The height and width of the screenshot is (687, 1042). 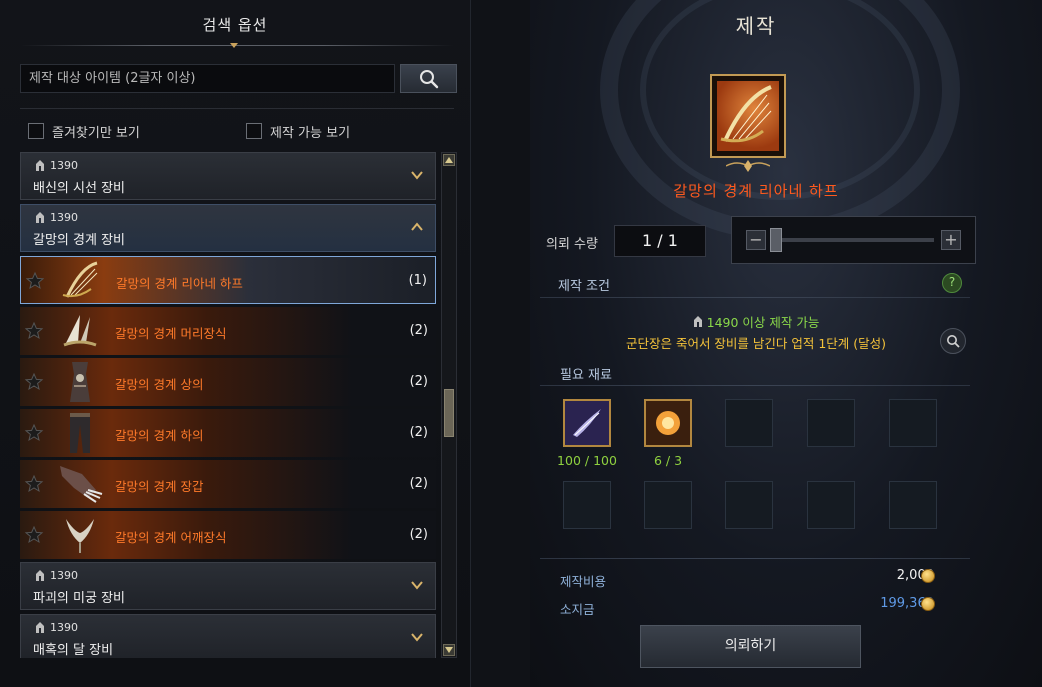 I want to click on list-scrollbar, so click(x=449, y=405).